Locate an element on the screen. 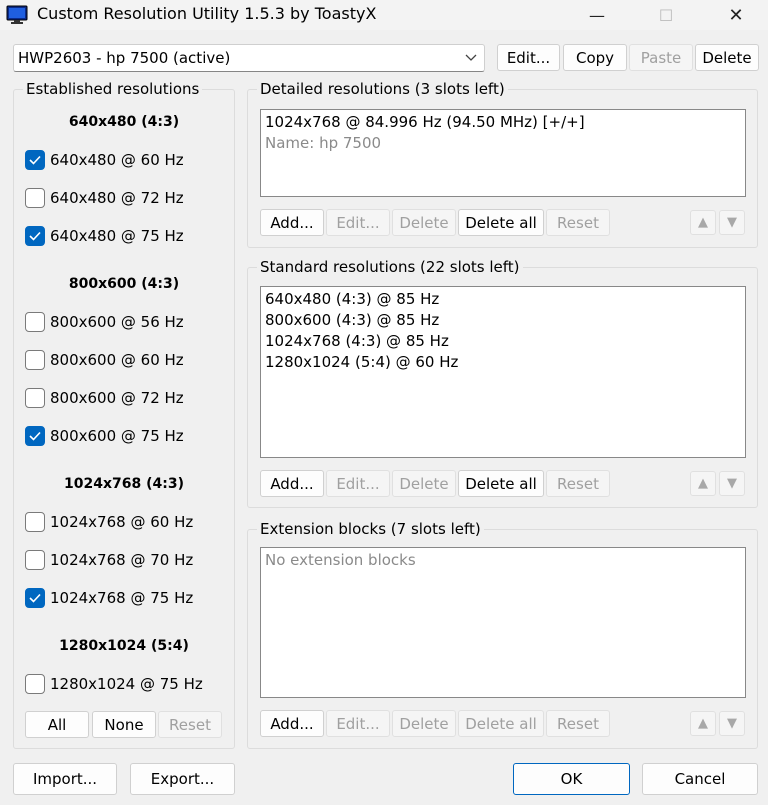 The width and height of the screenshot is (768, 805). checkbox-label: 800x600 @ 72 Hz is located at coordinates (117, 398).